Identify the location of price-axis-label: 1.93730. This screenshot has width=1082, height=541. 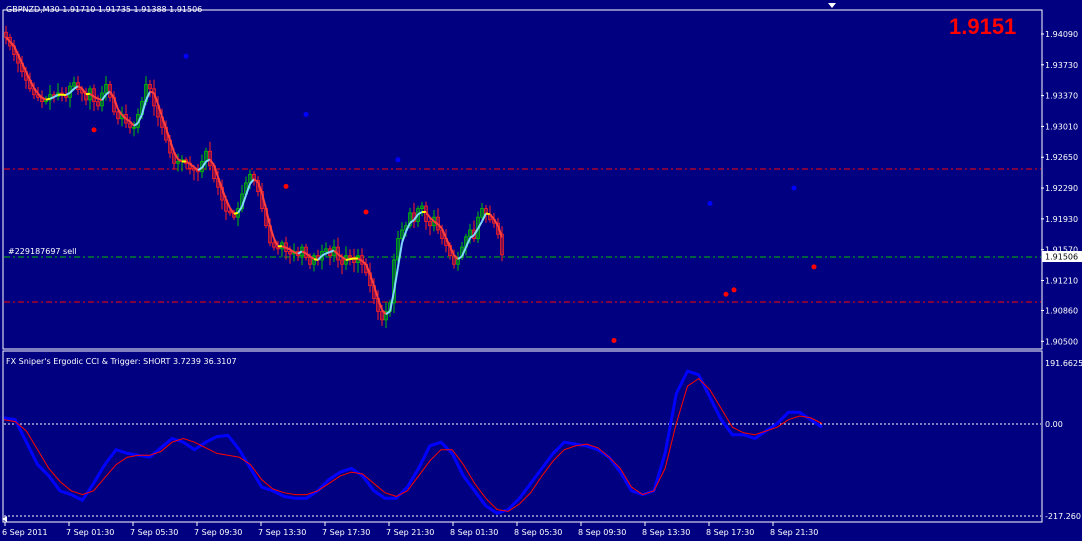
(1061, 65).